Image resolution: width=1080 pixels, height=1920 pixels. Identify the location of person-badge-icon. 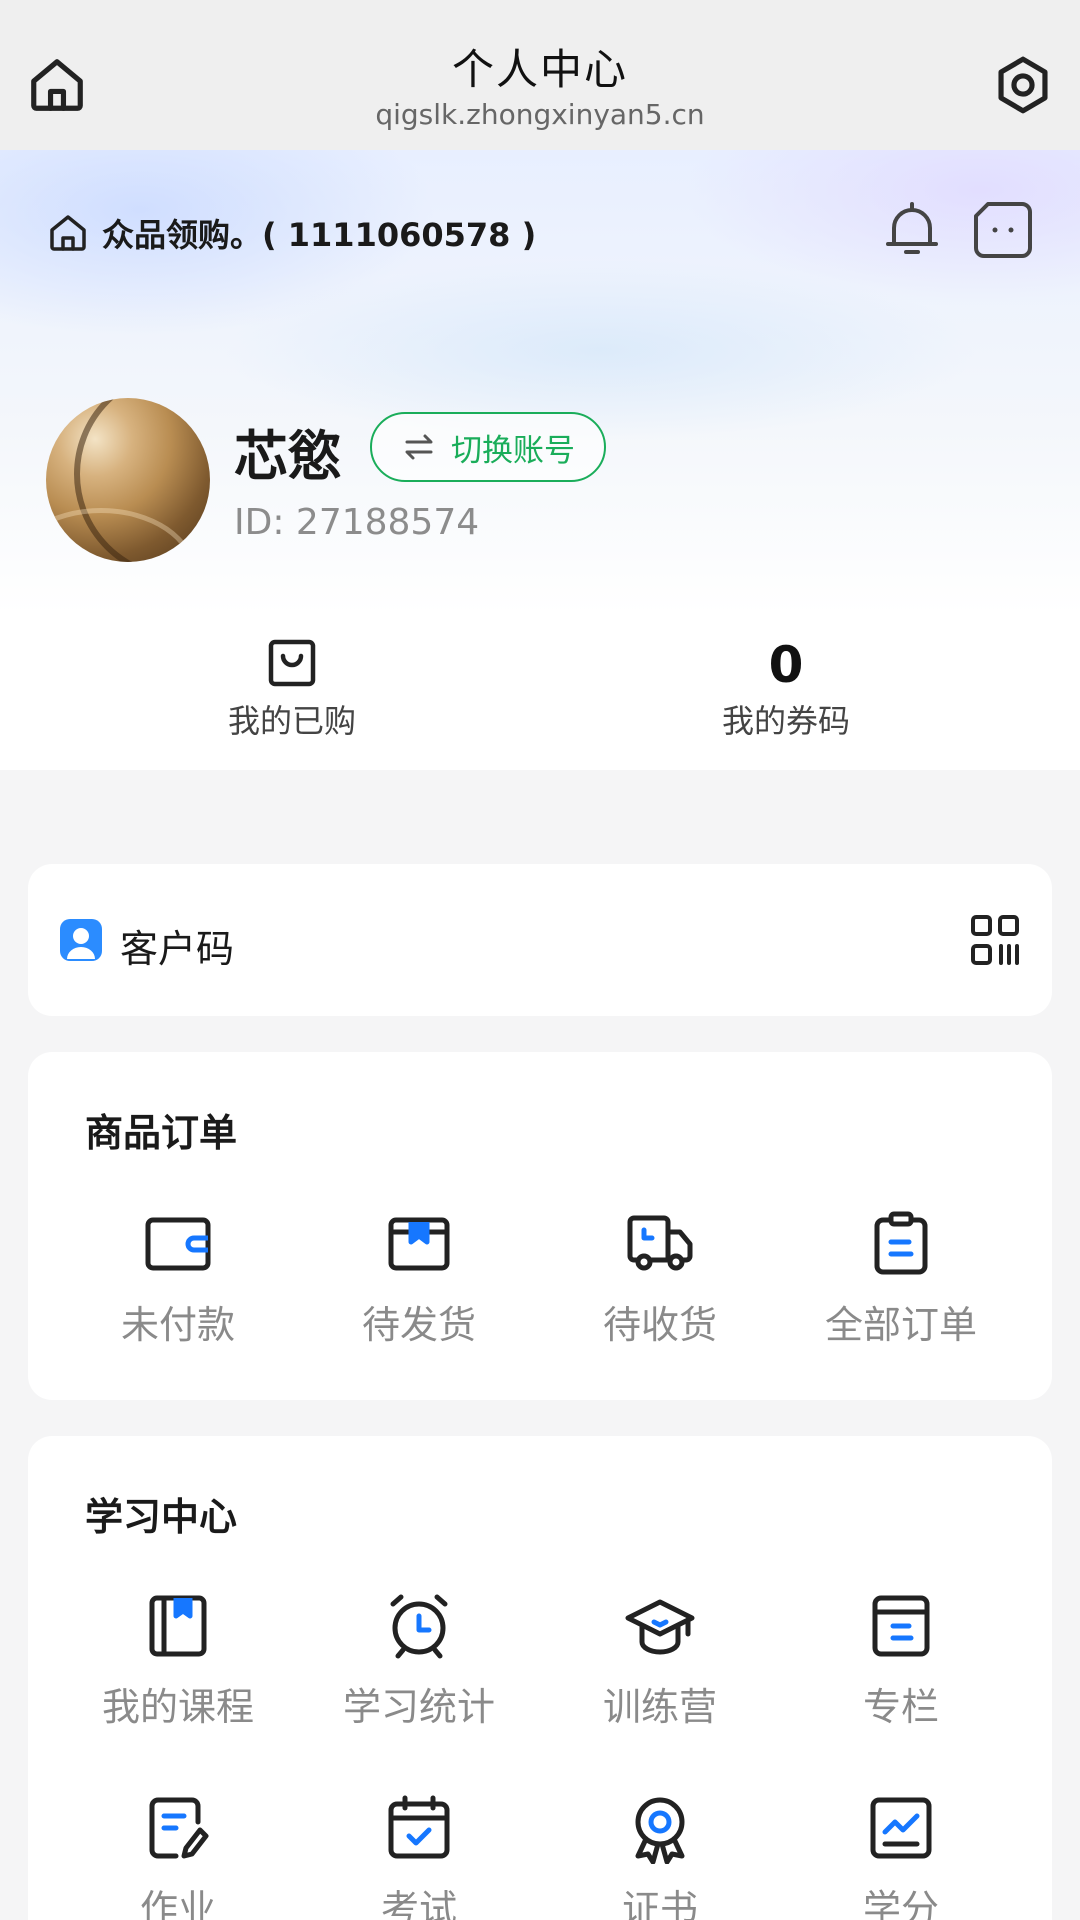
(81, 940).